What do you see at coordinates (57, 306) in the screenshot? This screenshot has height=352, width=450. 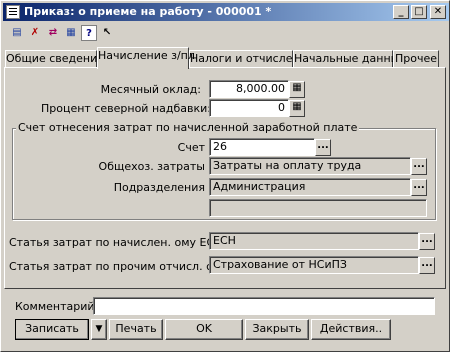 I see `comment-label: Комментарий:` at bounding box center [57, 306].